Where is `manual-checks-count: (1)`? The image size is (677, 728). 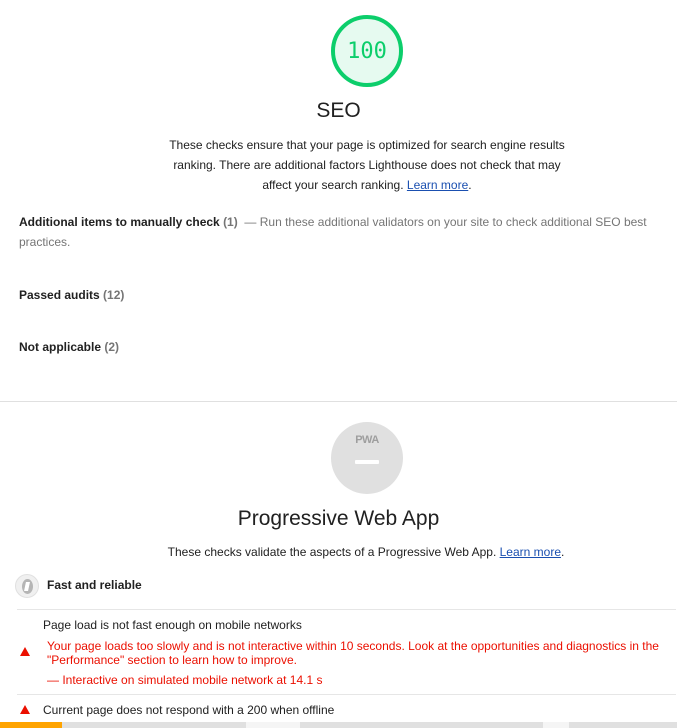
manual-checks-count: (1) is located at coordinates (230, 222).